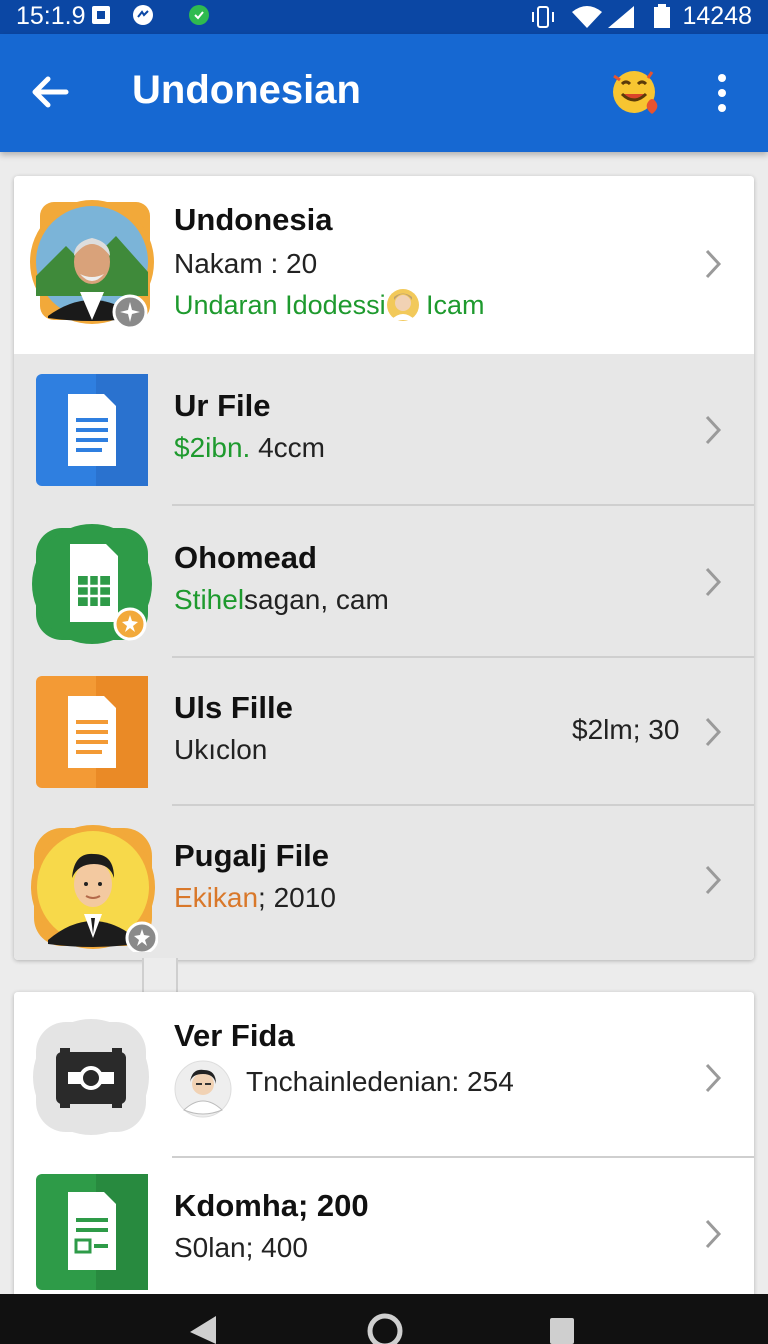 The width and height of the screenshot is (768, 1344). I want to click on list-item: Kdomha; 200 S0lan; 400, so click(384, 1230).